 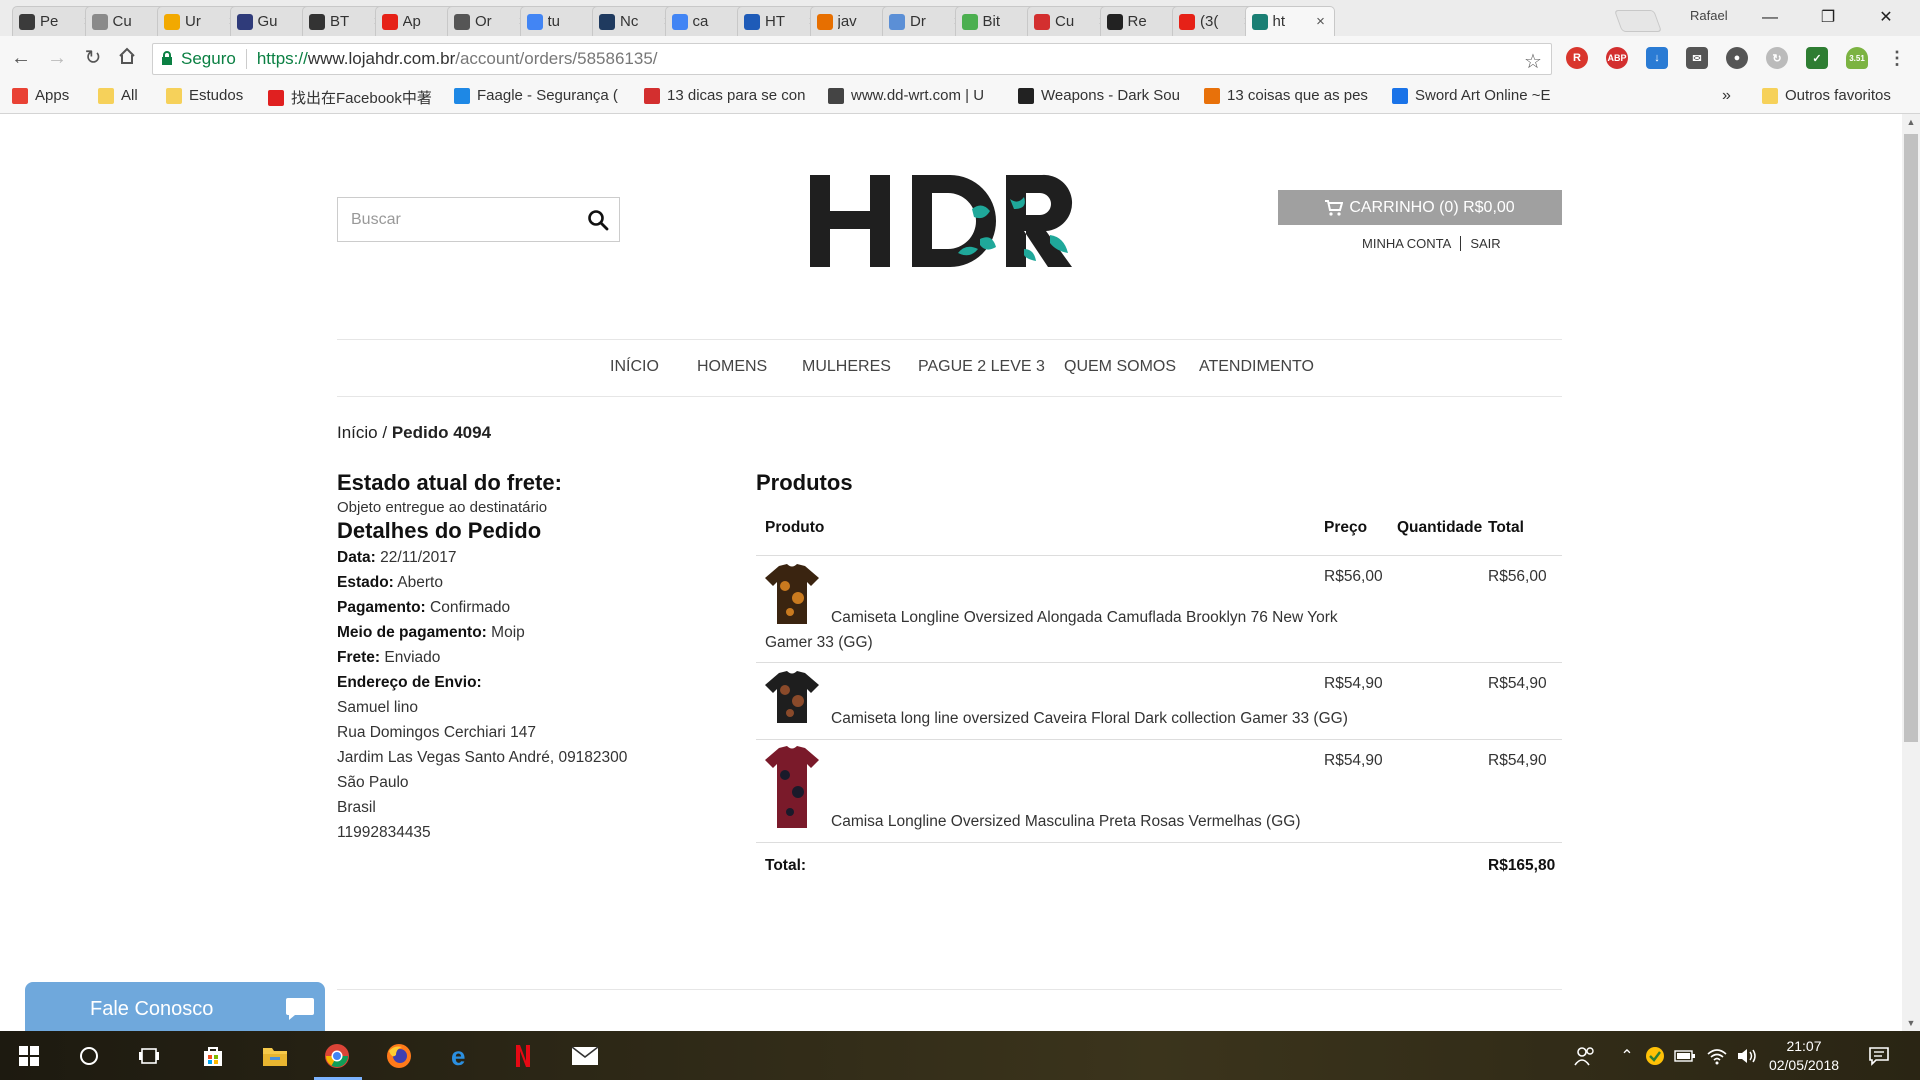 What do you see at coordinates (411, 21) in the screenshot?
I see `tab-title: Ap` at bounding box center [411, 21].